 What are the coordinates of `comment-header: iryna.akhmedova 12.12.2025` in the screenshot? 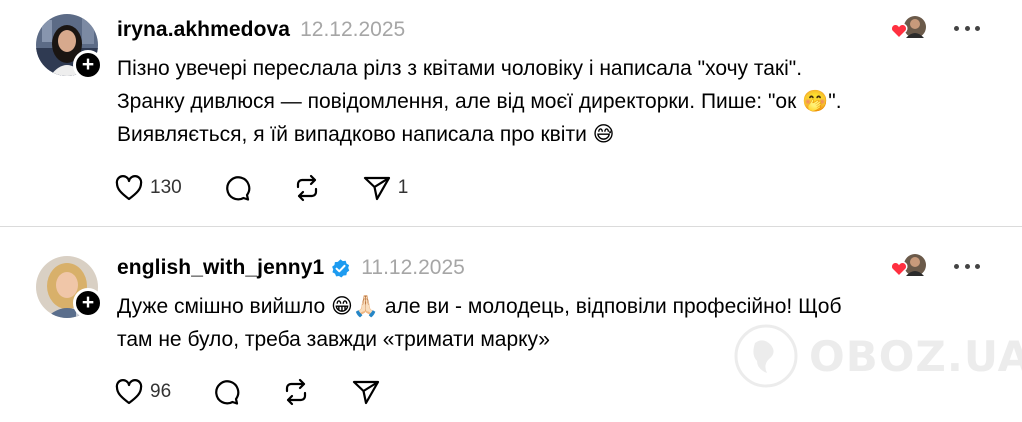 It's located at (261, 30).